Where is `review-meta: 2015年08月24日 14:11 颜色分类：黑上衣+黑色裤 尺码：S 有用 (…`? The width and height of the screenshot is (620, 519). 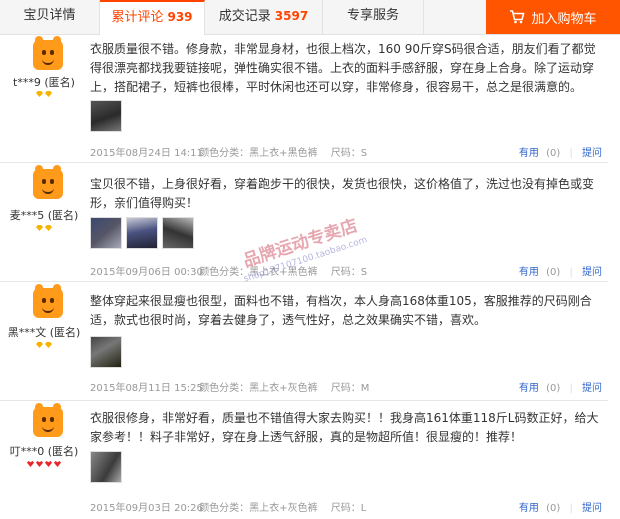 review-meta: 2015年08月24日 14:11 颜色分类：黑上衣+黑色裤 尺码：S 有用 (… is located at coordinates (346, 151).